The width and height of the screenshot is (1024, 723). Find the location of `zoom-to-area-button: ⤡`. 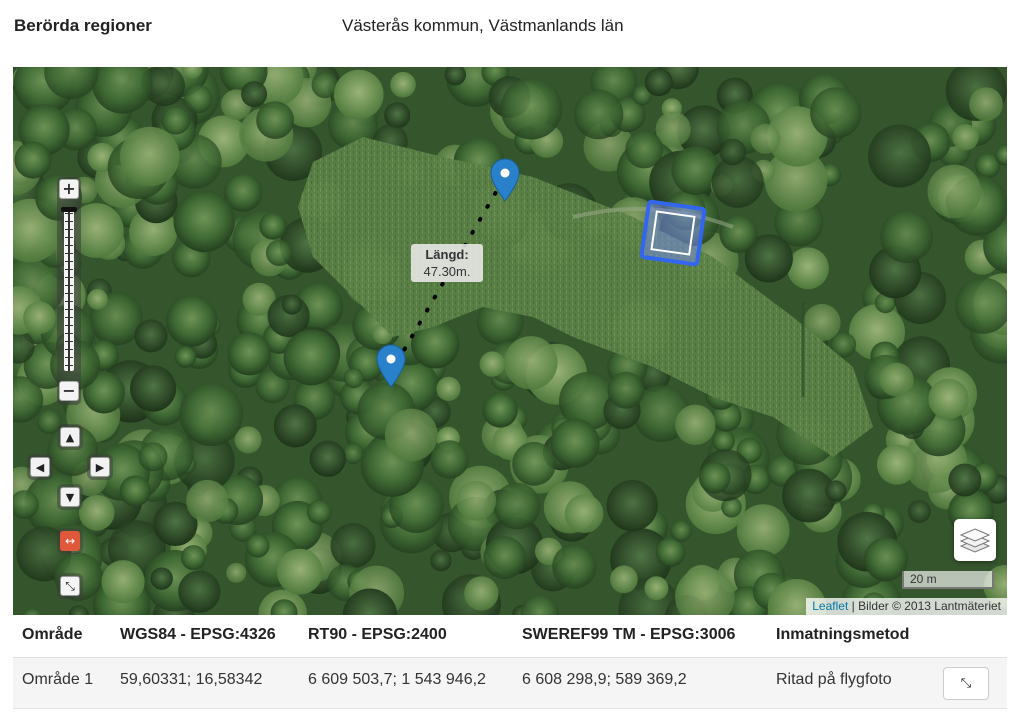

zoom-to-area-button: ⤡ is located at coordinates (966, 683).